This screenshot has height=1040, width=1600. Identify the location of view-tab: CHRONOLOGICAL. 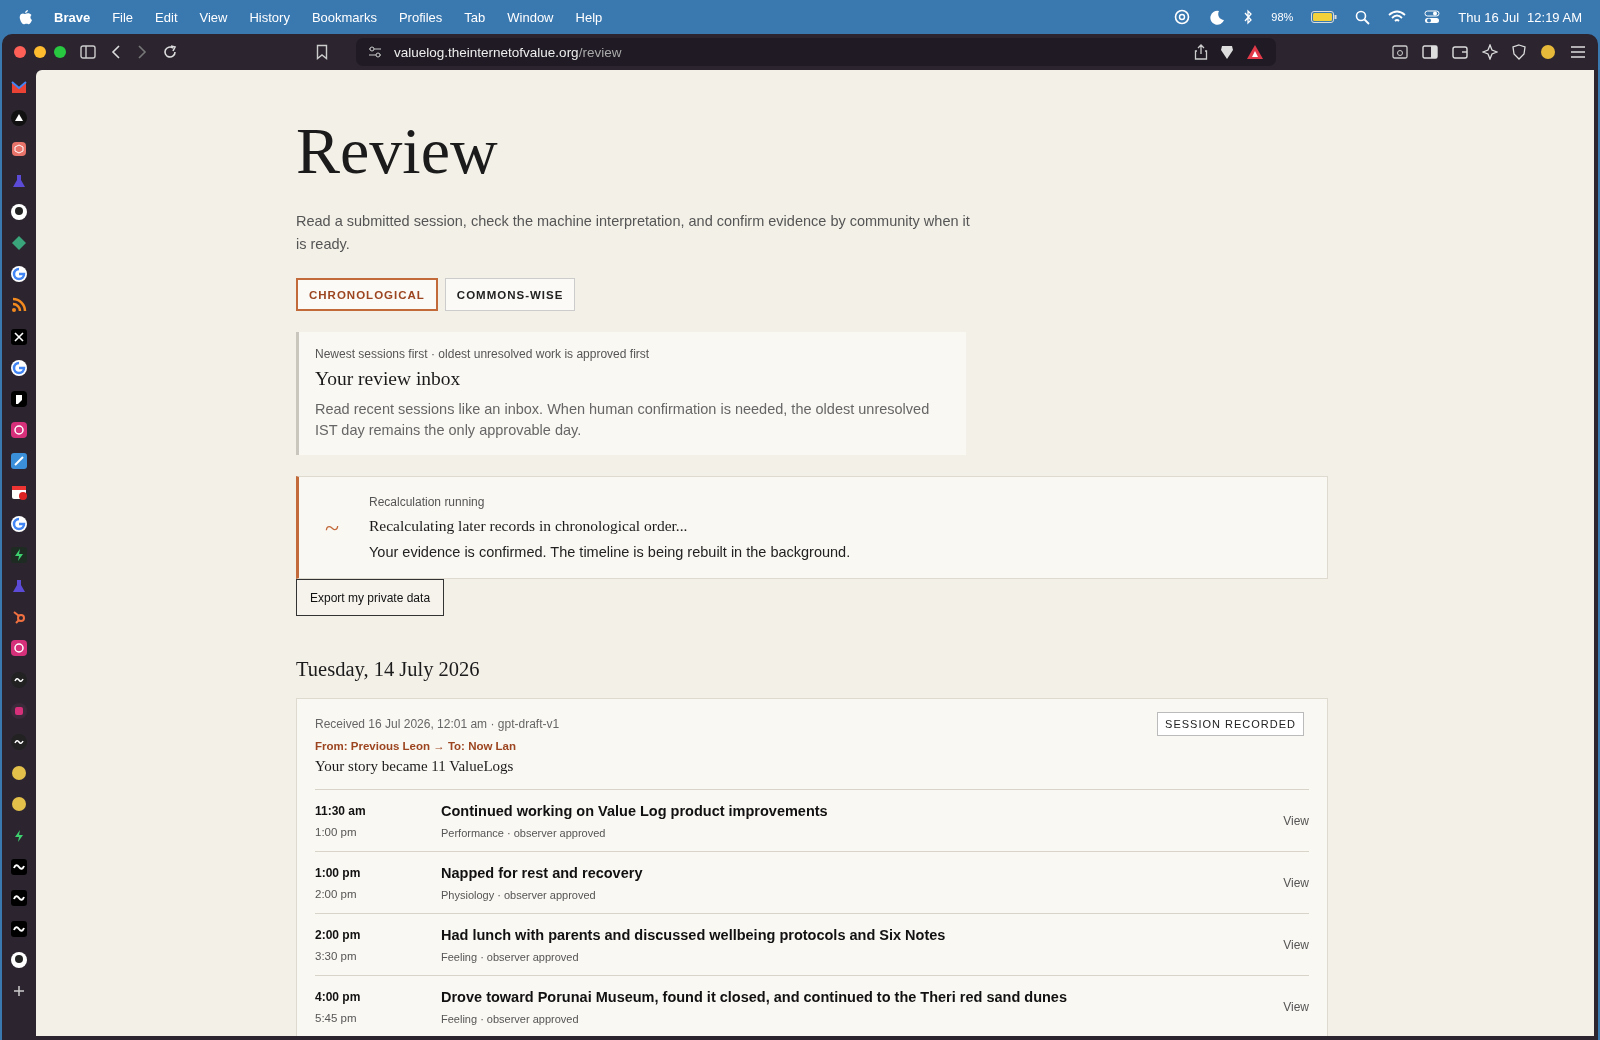
(367, 294).